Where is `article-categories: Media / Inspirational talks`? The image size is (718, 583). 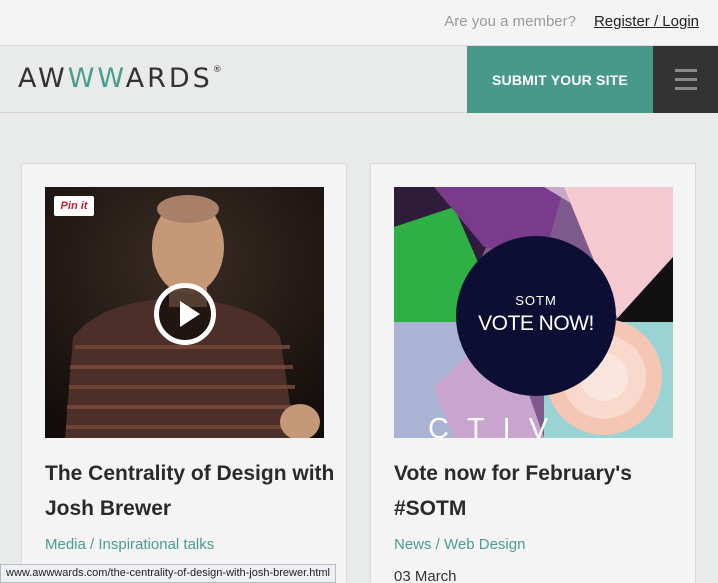 article-categories: Media / Inspirational talks is located at coordinates (129, 544).